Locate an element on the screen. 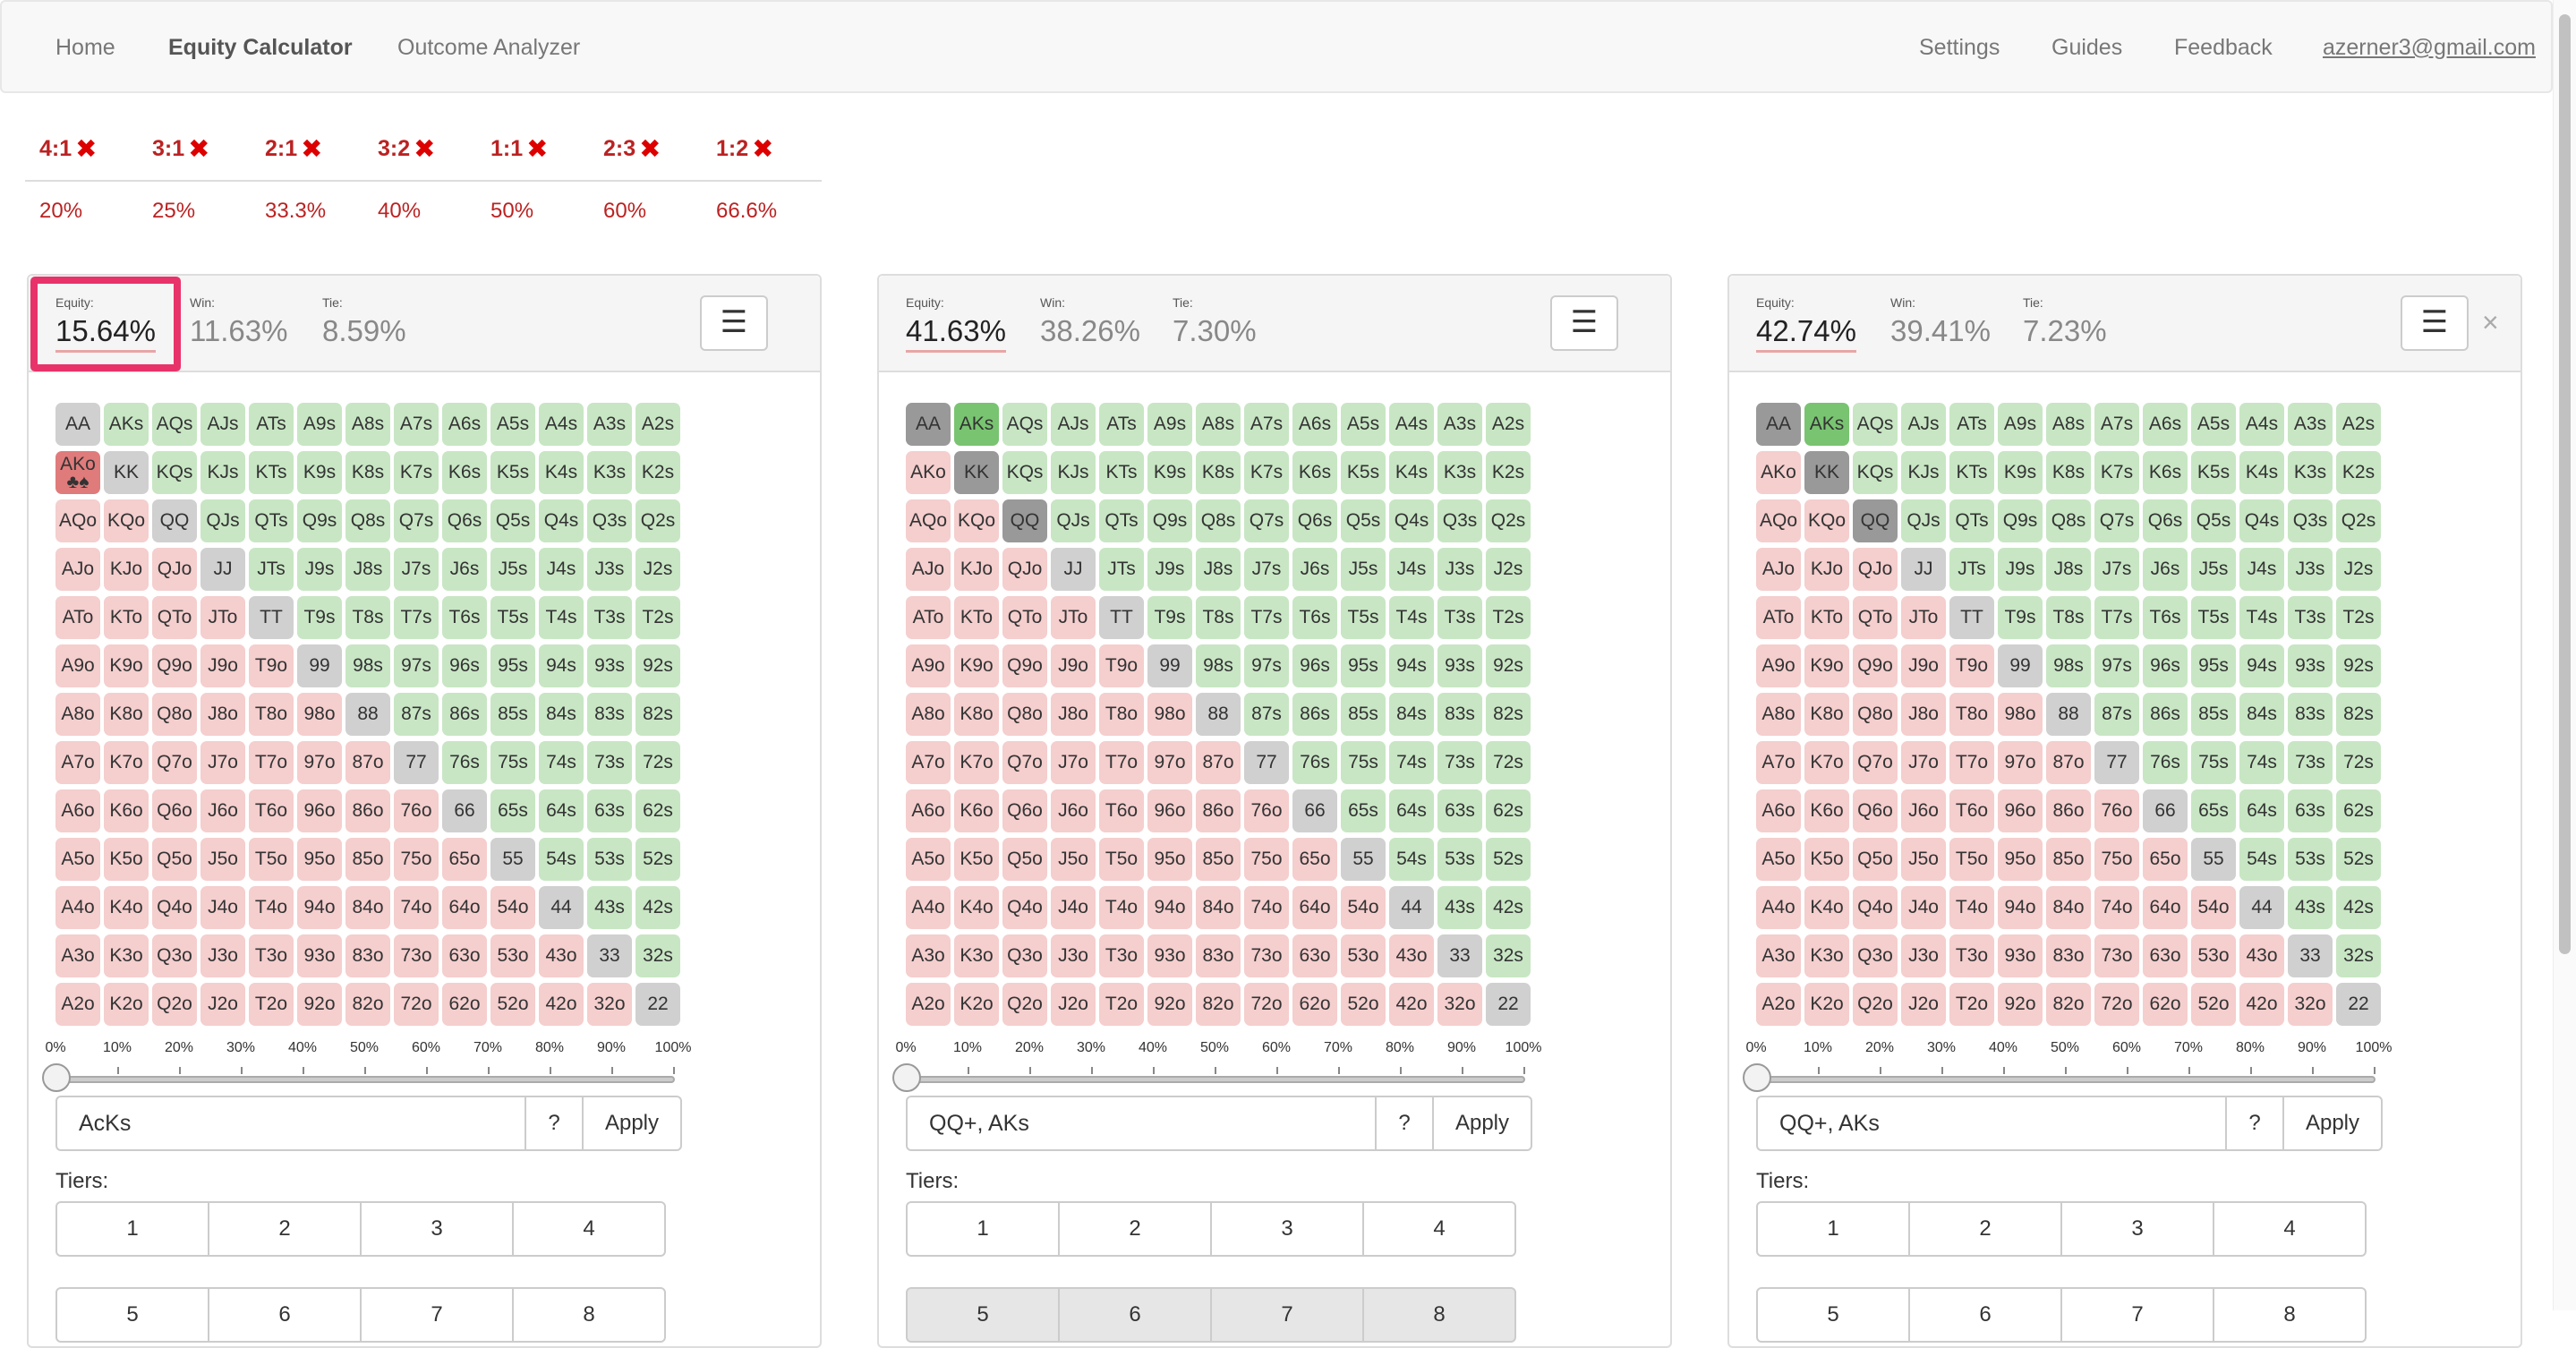 The width and height of the screenshot is (2576, 1348). hand-cell-94s: 94s is located at coordinates (2261, 665).